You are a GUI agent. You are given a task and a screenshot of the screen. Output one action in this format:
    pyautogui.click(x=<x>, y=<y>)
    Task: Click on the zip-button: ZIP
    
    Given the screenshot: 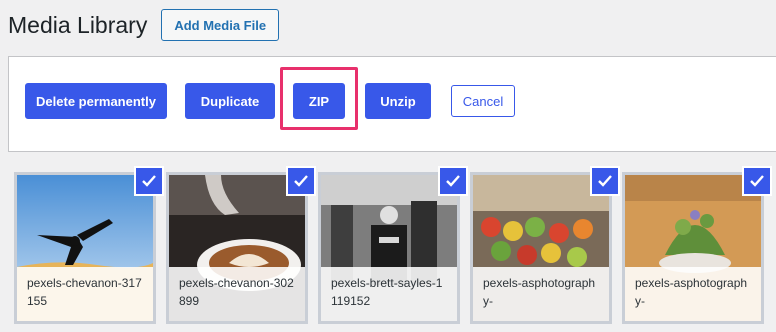 What is the action you would take?
    pyautogui.click(x=319, y=101)
    